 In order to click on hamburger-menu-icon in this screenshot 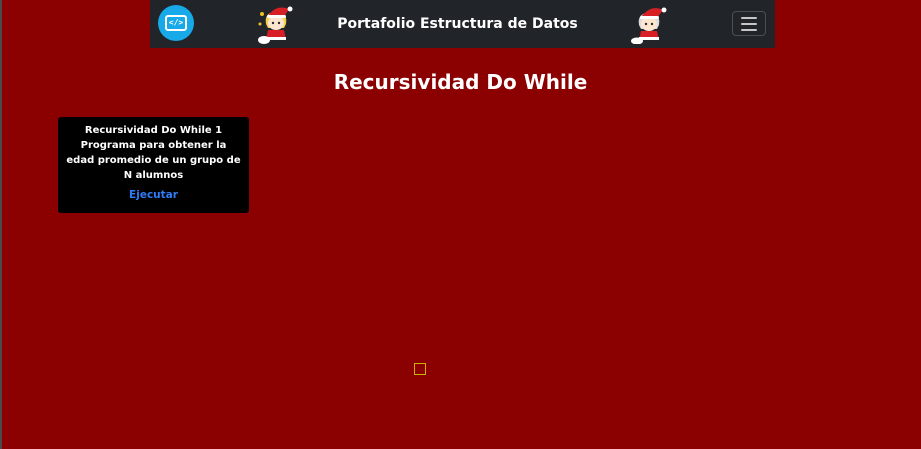, I will do `click(749, 23)`.